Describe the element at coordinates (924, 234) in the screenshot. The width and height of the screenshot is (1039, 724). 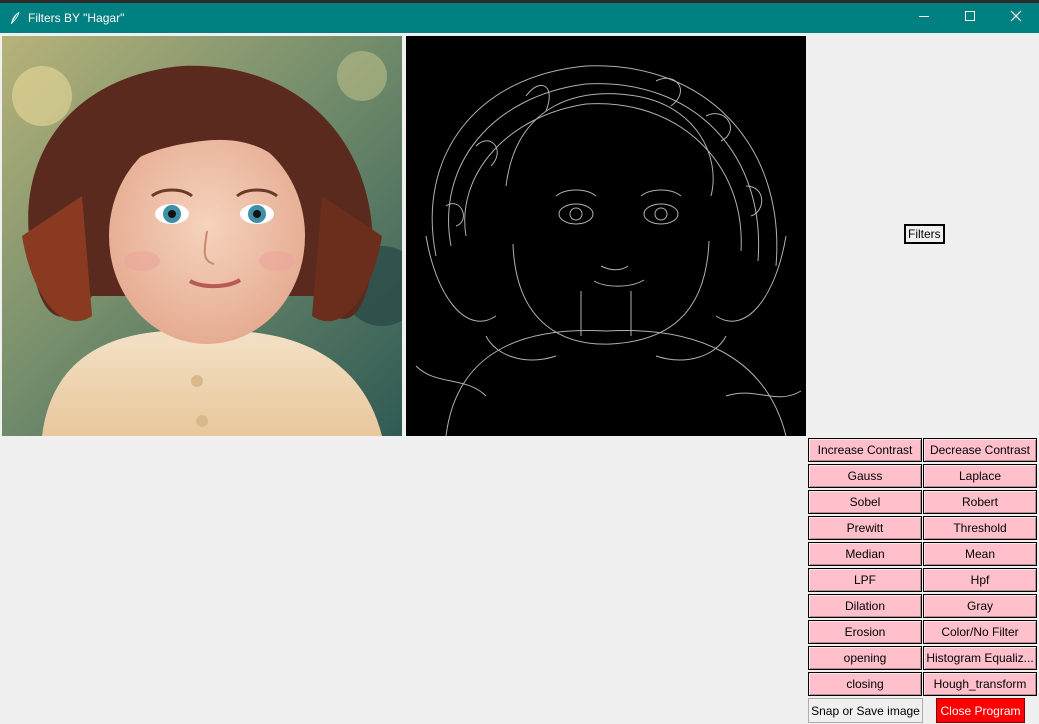
I see `filters-label: Filters` at that location.